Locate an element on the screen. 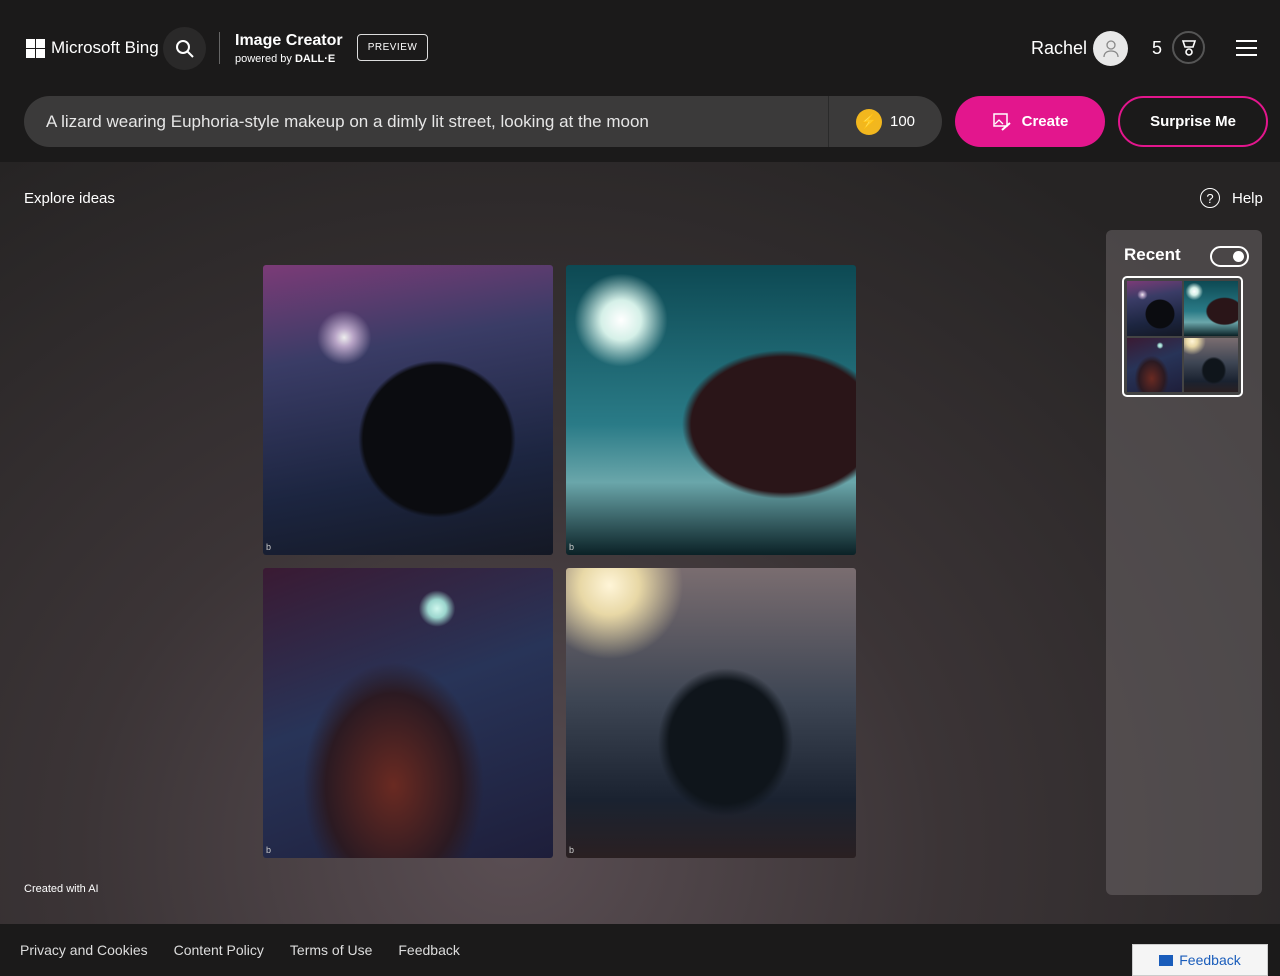 This screenshot has width=1280, height=976. preview-badge: PREVIEW is located at coordinates (392, 47).